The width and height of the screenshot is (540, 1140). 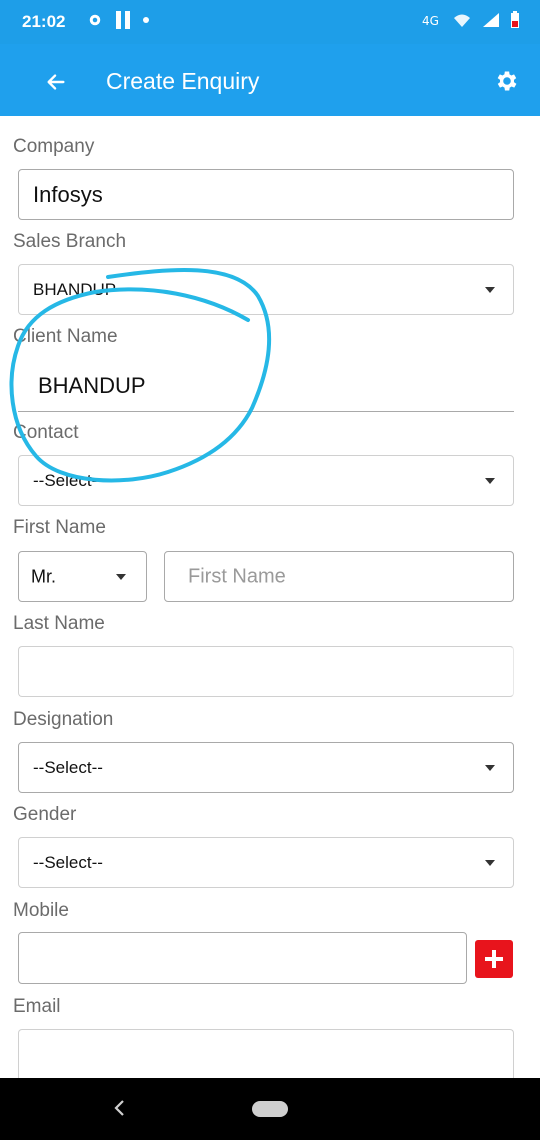 I want to click on sales-branch-label: Sales Branch, so click(x=70, y=241).